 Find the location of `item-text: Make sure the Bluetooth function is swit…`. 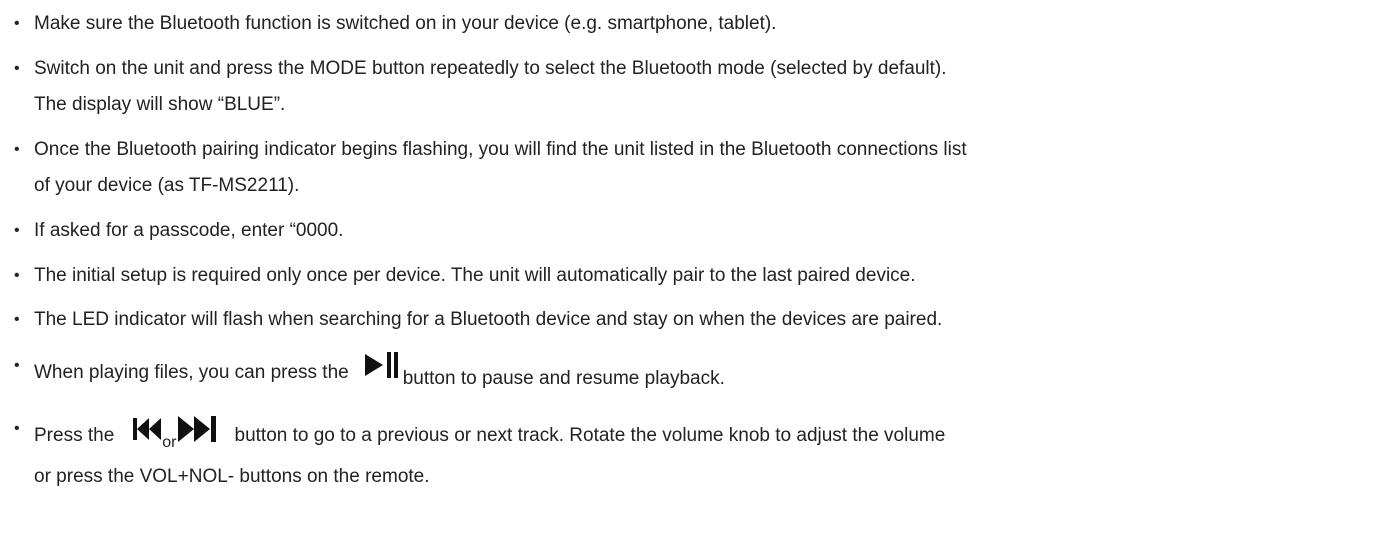

item-text: Make sure the Bluetooth function is swit… is located at coordinates (405, 23).